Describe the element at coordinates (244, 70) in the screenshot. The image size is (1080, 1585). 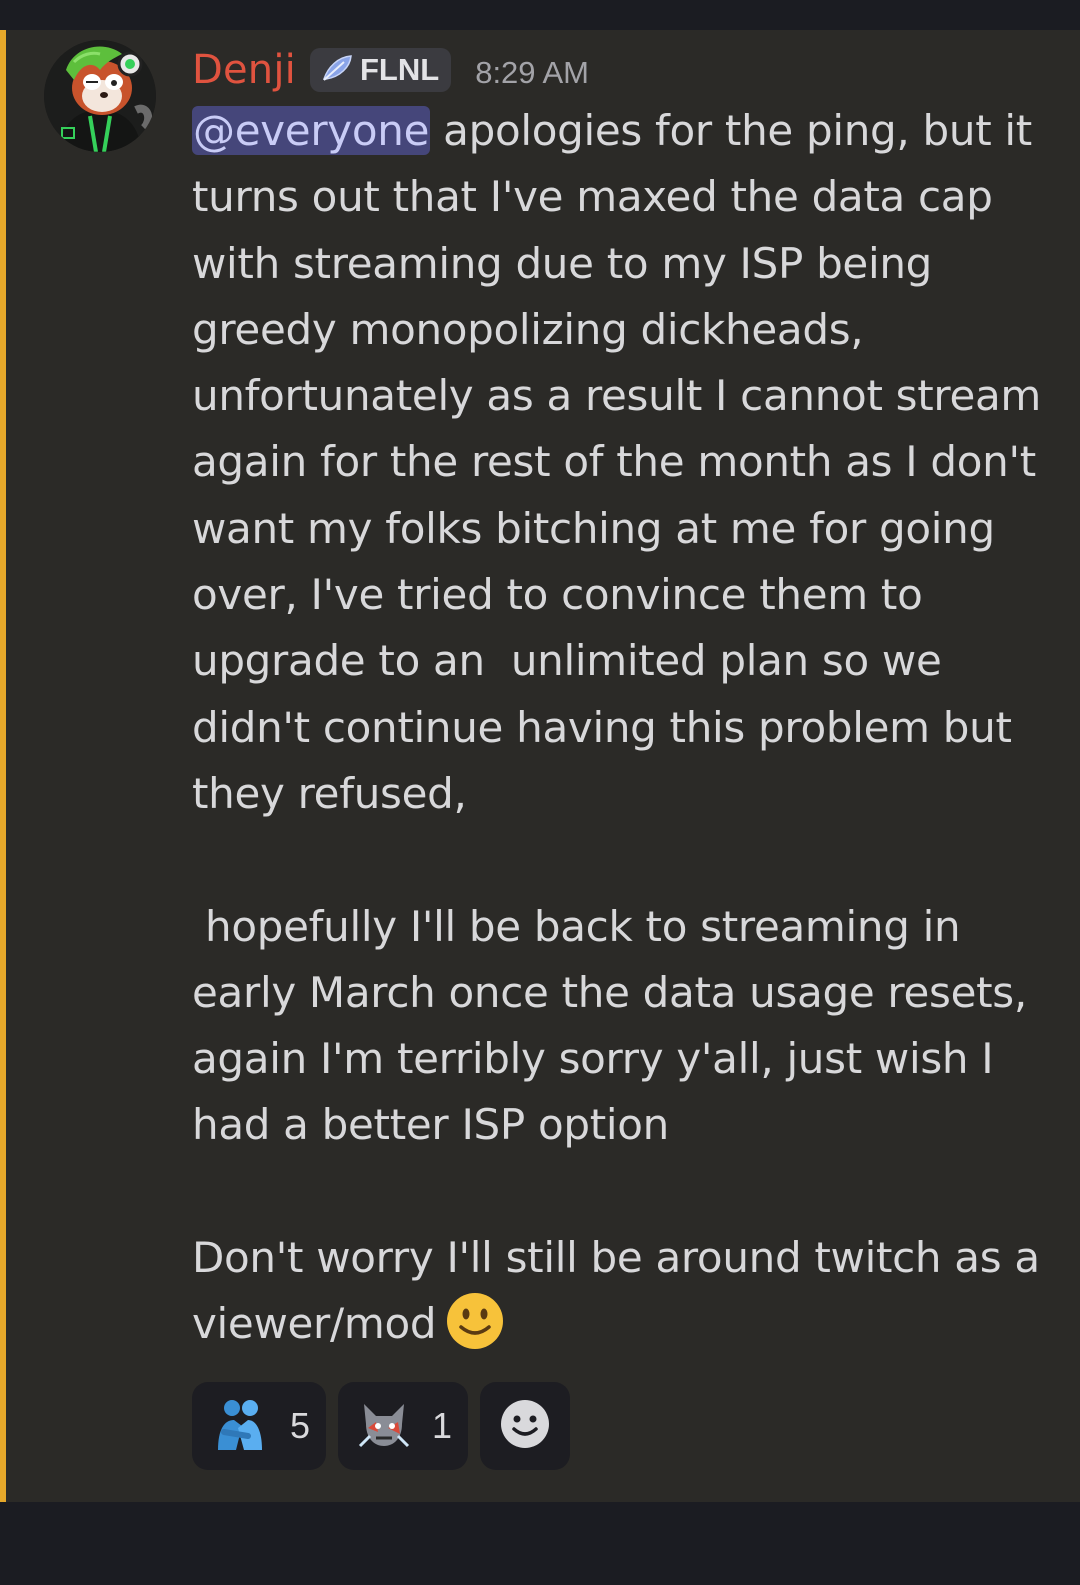
I see `author-name: Denji` at that location.